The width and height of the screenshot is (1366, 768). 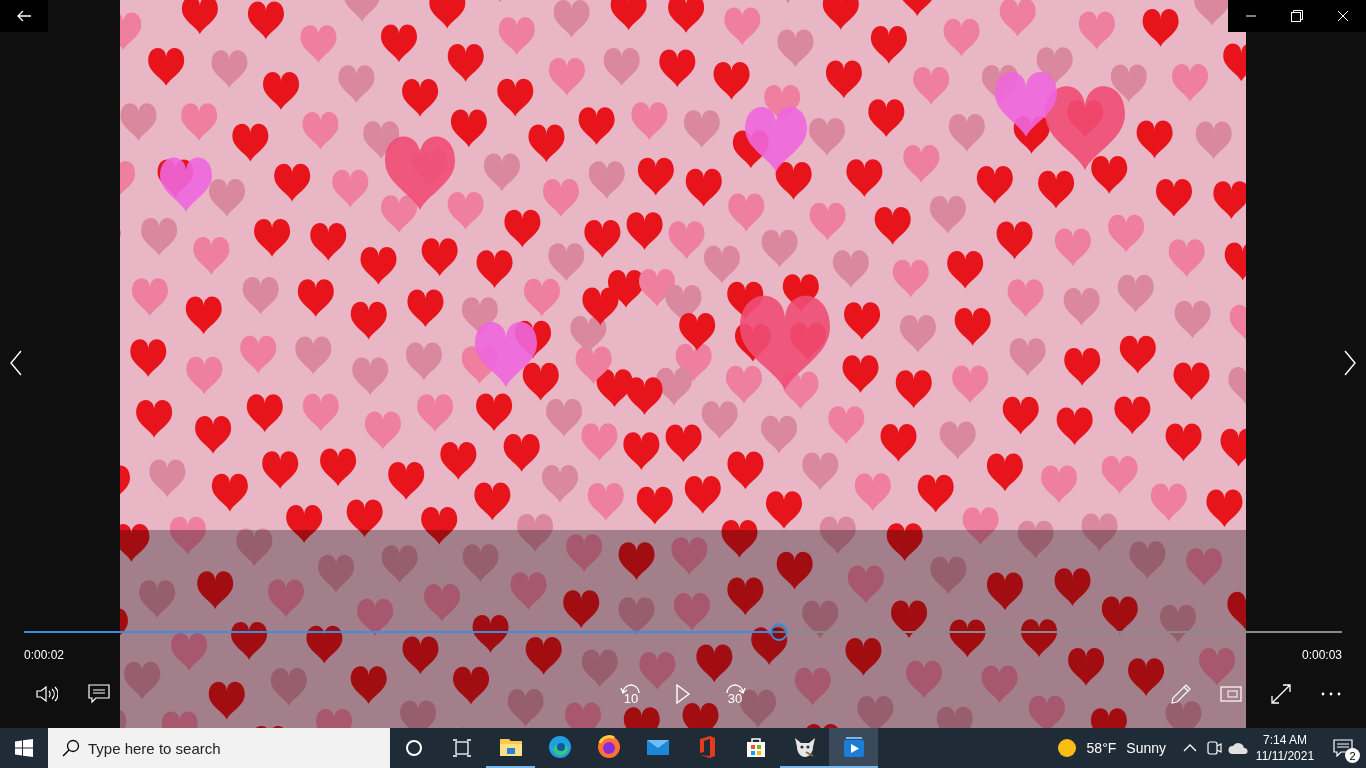 I want to click on windows-logo-icon, so click(x=24, y=748).